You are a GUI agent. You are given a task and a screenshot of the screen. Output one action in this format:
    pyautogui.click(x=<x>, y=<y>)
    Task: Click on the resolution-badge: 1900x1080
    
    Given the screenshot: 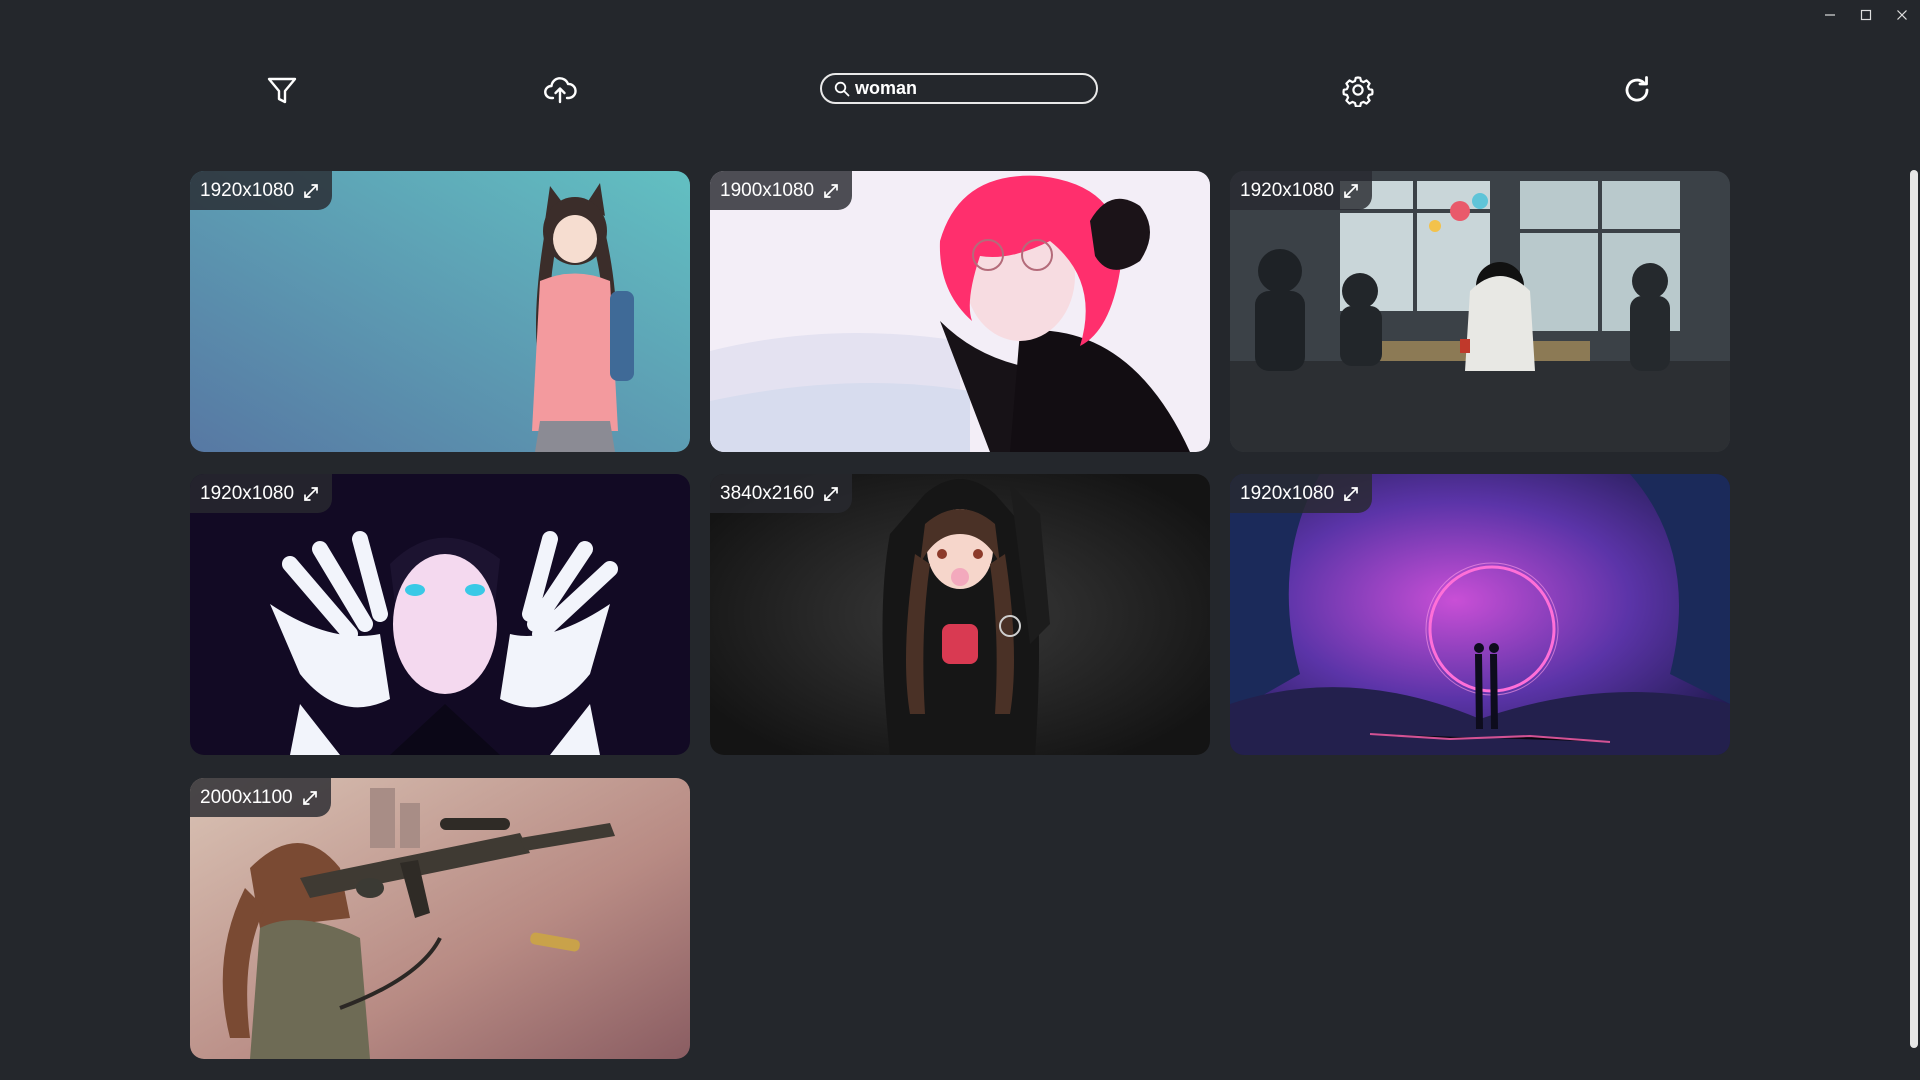 What is the action you would take?
    pyautogui.click(x=781, y=190)
    